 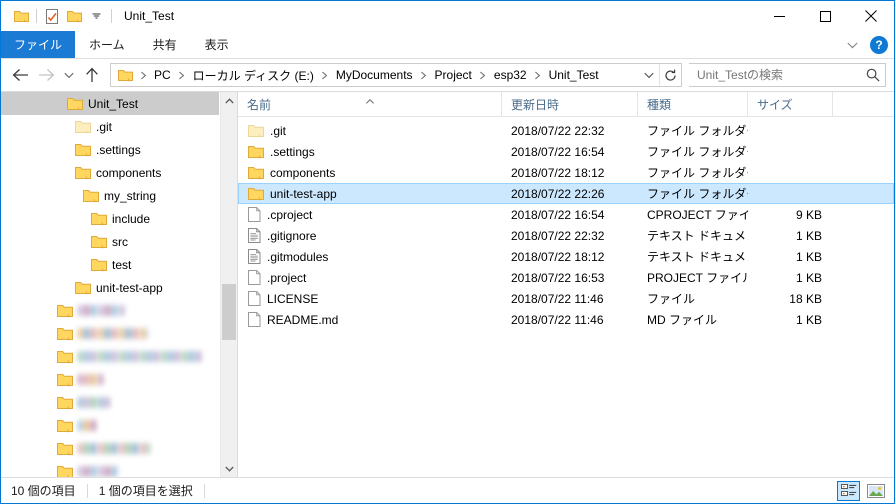 I want to click on scrollbar-thumb, so click(x=229, y=312).